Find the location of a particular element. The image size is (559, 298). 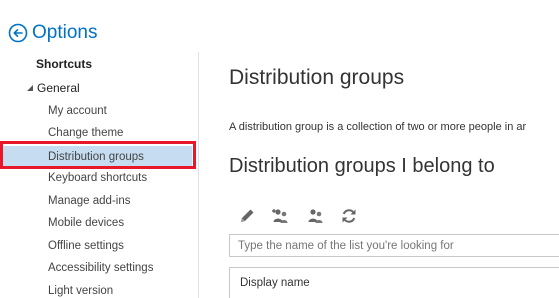

options-title: Options is located at coordinates (65, 32).